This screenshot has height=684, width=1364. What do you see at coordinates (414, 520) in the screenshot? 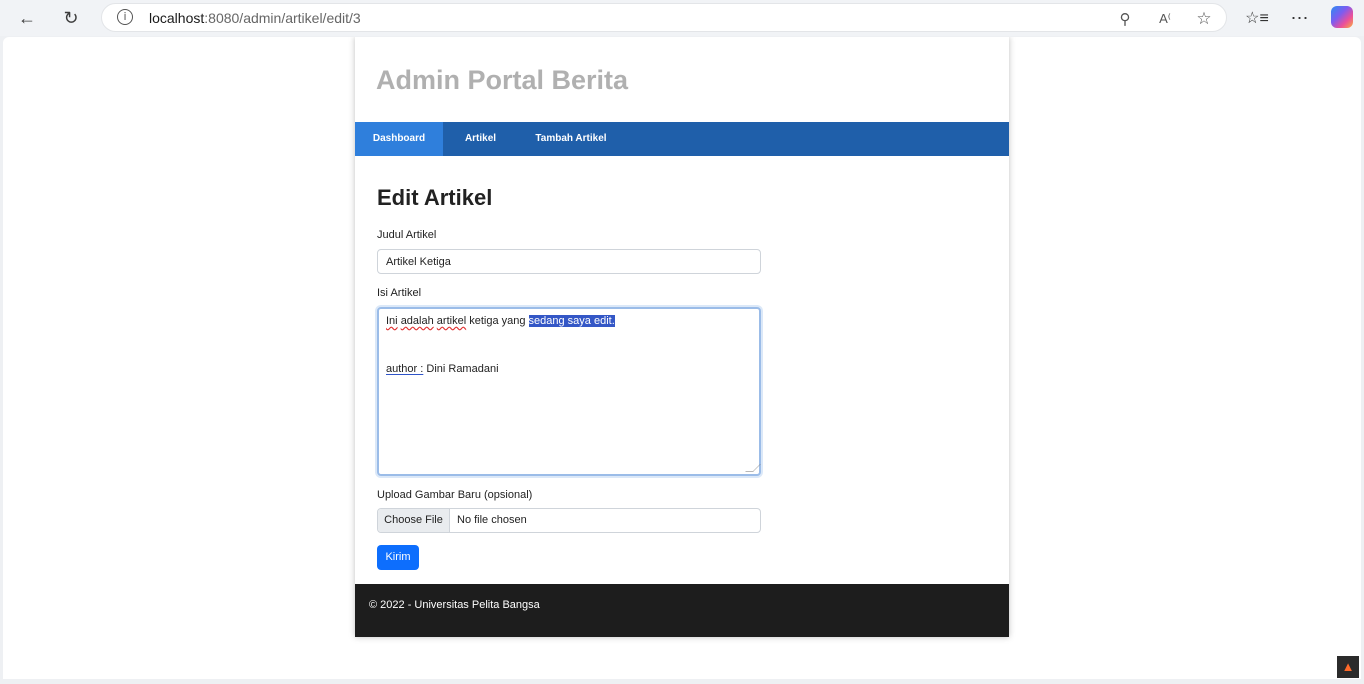
I see `choose-file-button: Choose File` at bounding box center [414, 520].